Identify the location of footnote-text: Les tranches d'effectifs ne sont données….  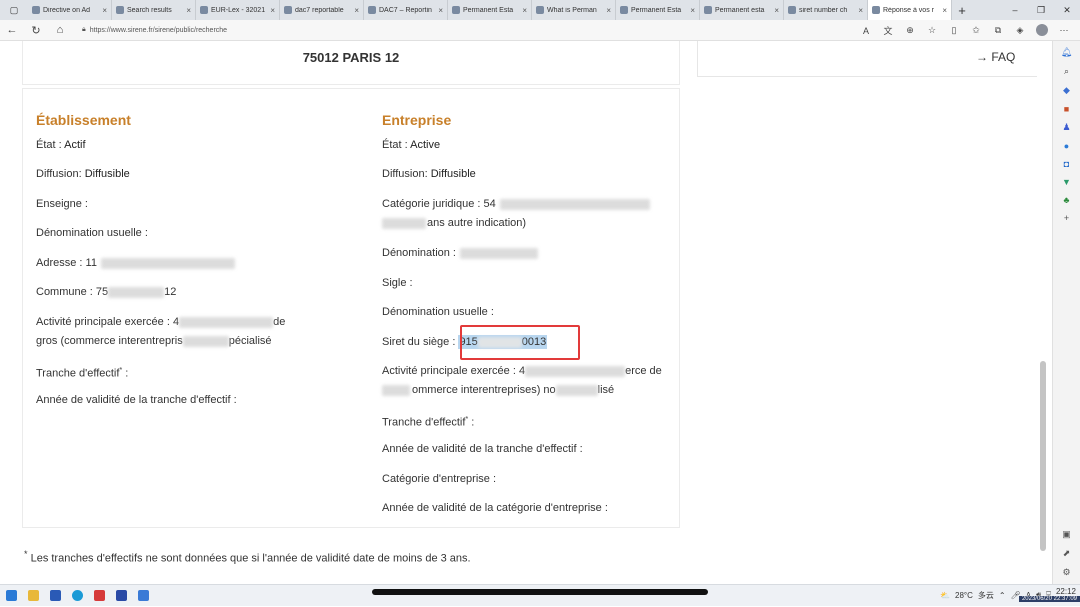
(250, 558).